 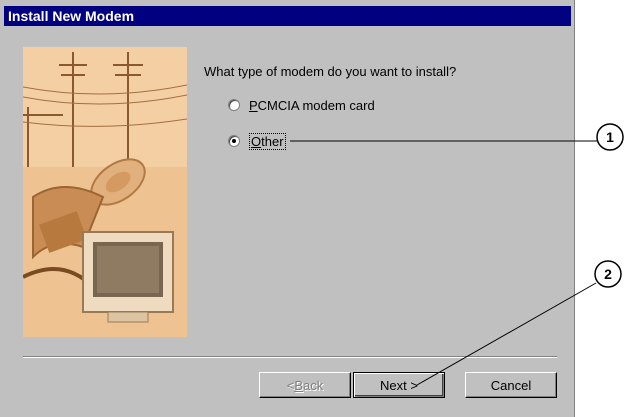 What do you see at coordinates (511, 385) in the screenshot?
I see `cancel-button: Cancel` at bounding box center [511, 385].